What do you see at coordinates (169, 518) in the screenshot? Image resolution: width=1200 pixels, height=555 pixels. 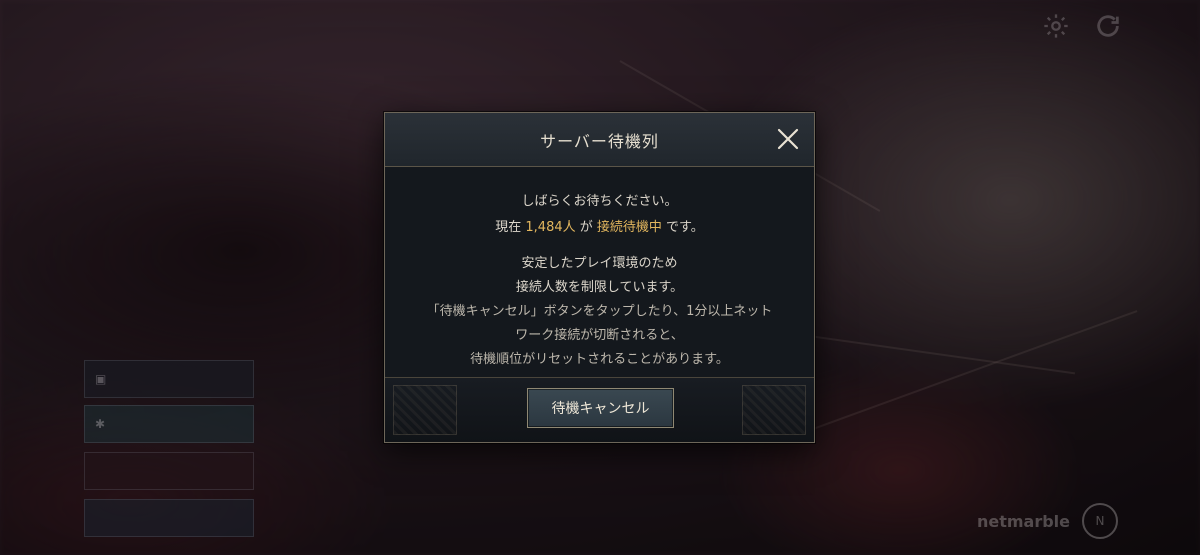 I see `side-transfer-button` at bounding box center [169, 518].